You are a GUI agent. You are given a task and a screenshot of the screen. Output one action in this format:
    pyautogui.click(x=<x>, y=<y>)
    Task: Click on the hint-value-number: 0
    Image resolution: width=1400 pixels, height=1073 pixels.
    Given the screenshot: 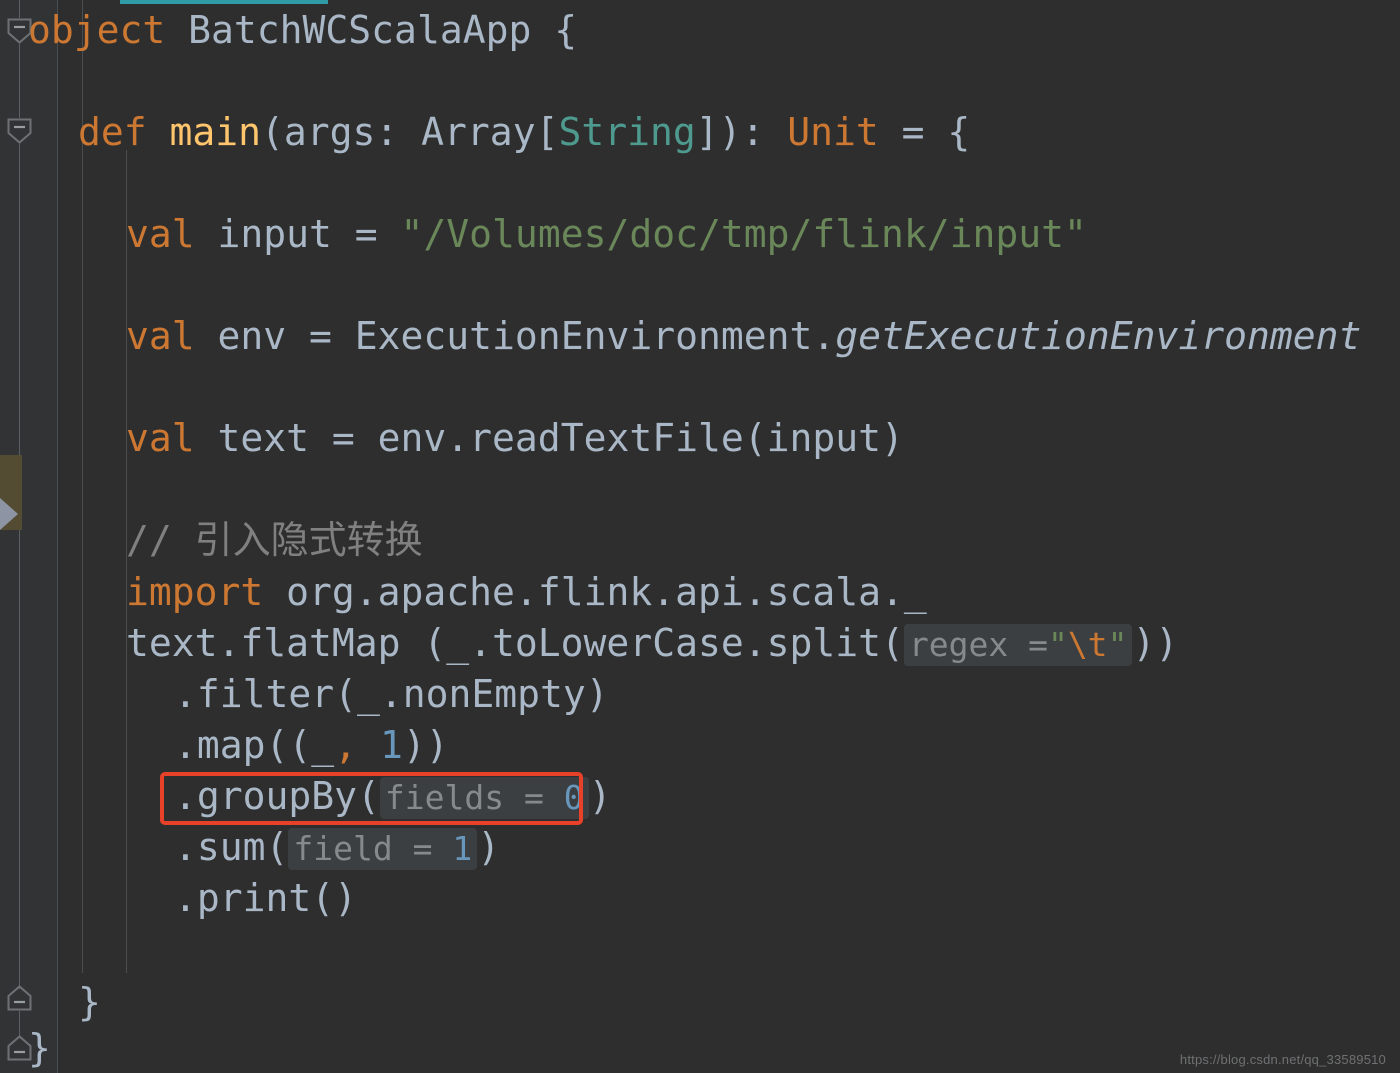 What is the action you would take?
    pyautogui.click(x=573, y=797)
    